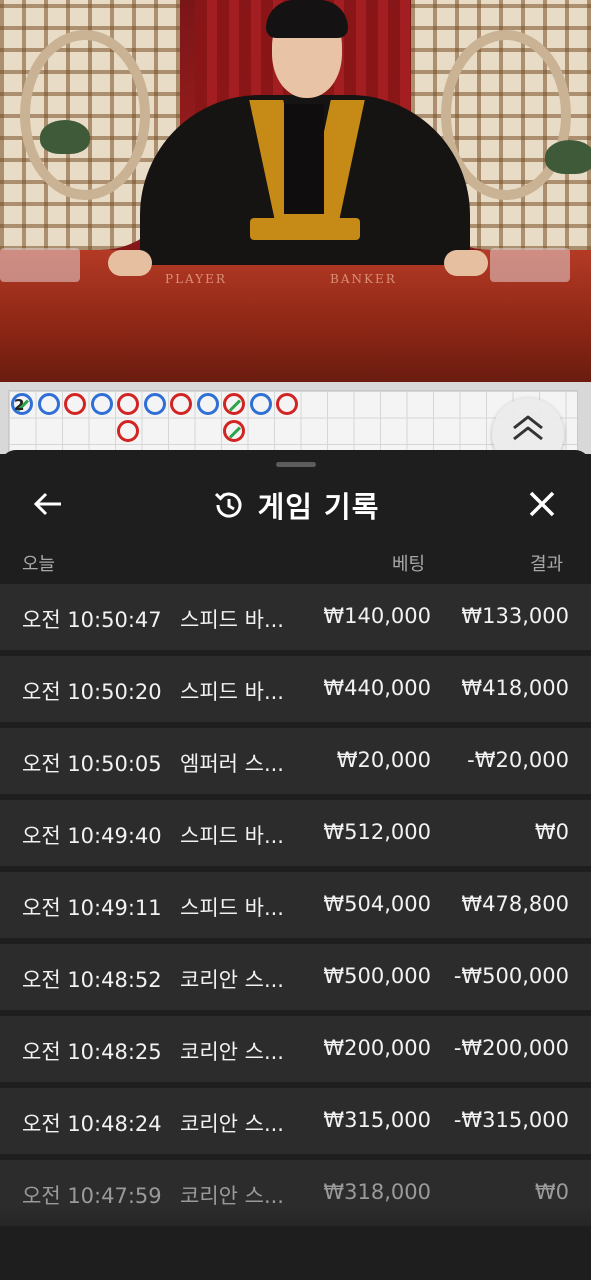  What do you see at coordinates (511, 1048) in the screenshot?
I see `row-result: -₩200,000` at bounding box center [511, 1048].